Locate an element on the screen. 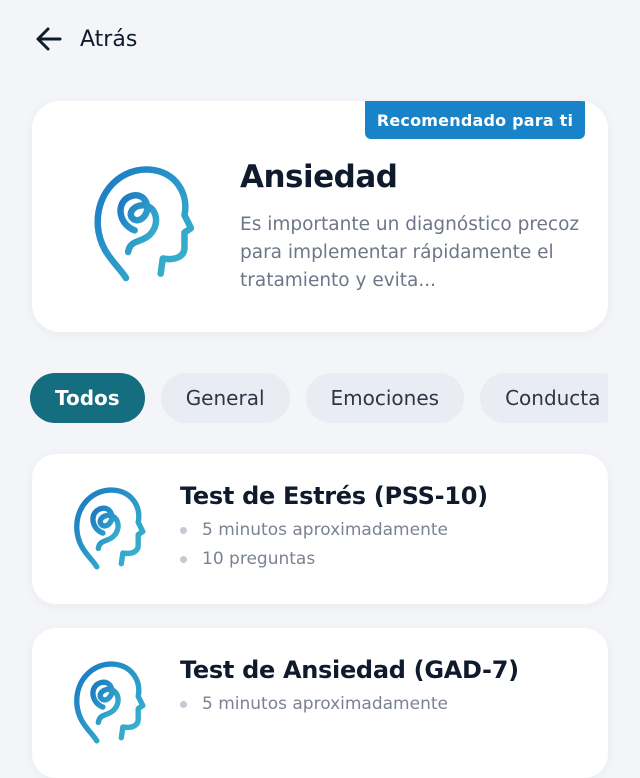 This screenshot has width=640, height=778. arrow-left-icon is located at coordinates (49, 39).